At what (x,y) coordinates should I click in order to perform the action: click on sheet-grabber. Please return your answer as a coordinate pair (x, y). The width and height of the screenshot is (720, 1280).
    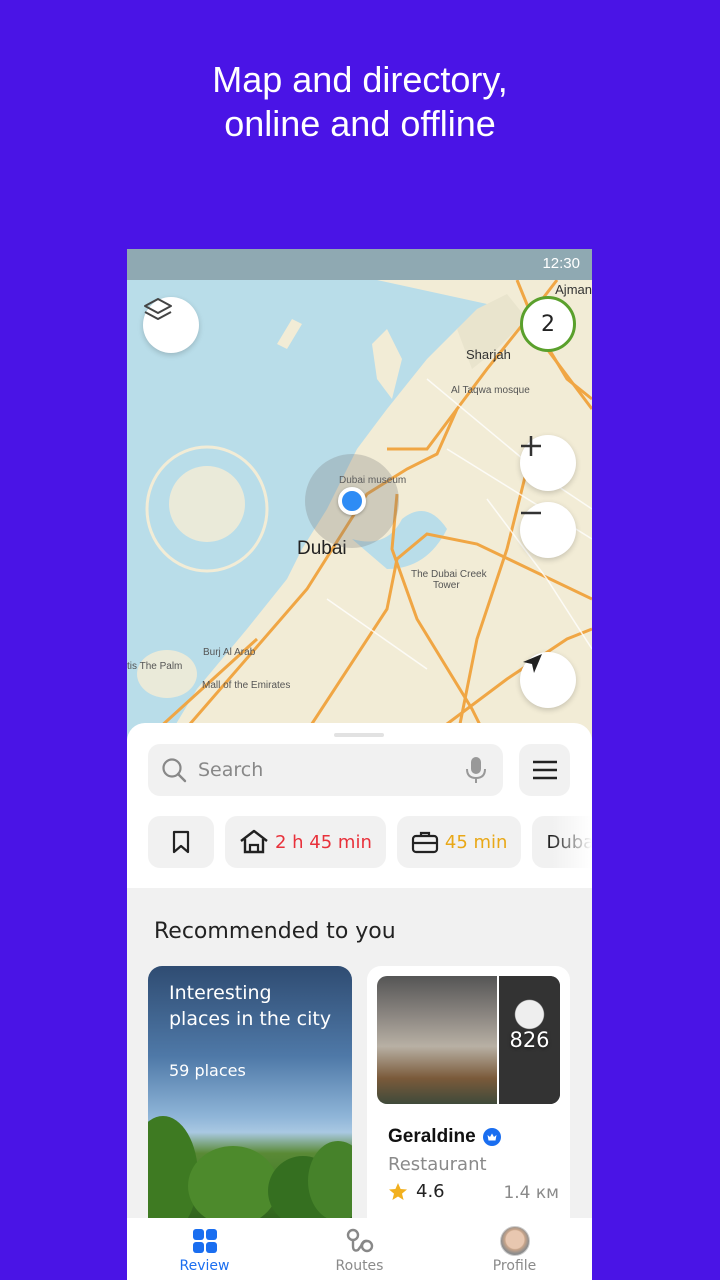
    Looking at the image, I should click on (359, 735).